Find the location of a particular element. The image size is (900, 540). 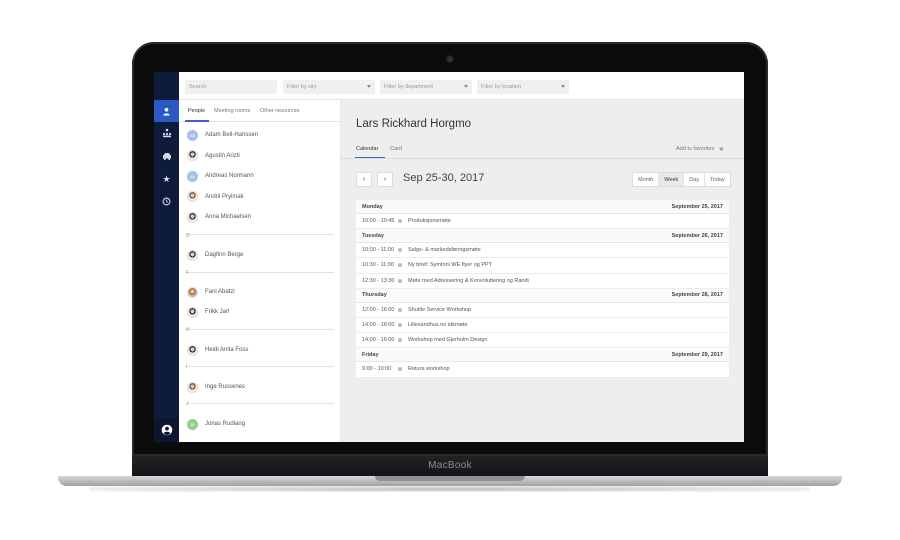

person-name: Jonas Rudlang is located at coordinates (225, 424).